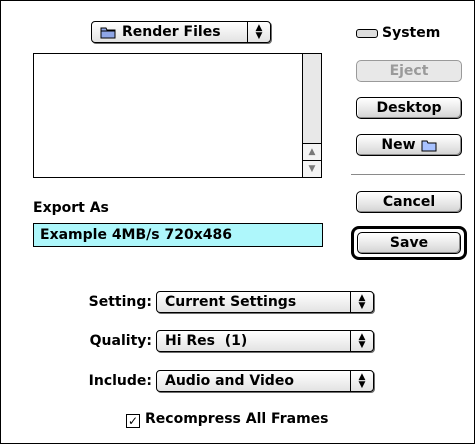 This screenshot has height=444, width=475. What do you see at coordinates (120, 341) in the screenshot?
I see `quality-label: Quality:` at bounding box center [120, 341].